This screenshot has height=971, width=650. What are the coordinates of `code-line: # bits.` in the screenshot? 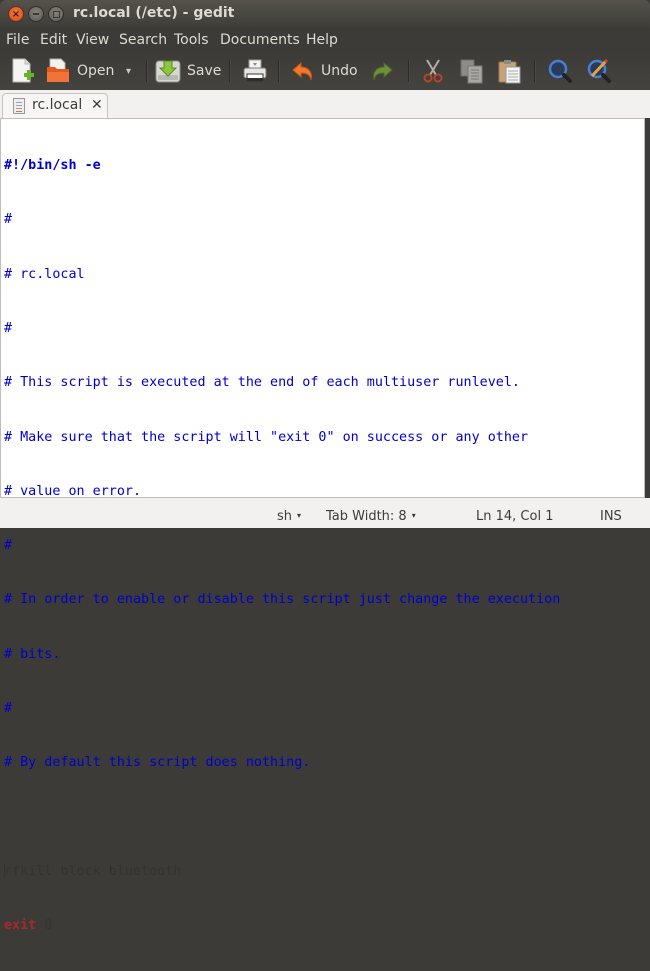 It's located at (32, 654).